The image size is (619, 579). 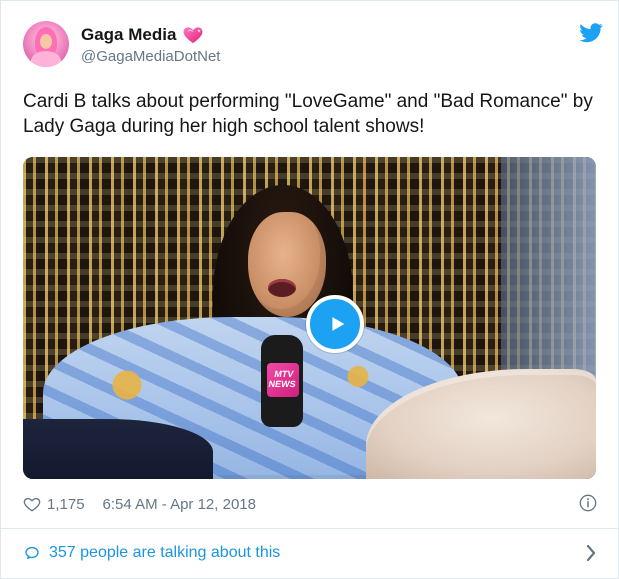 What do you see at coordinates (591, 33) in the screenshot?
I see `twitter-bird-icon` at bounding box center [591, 33].